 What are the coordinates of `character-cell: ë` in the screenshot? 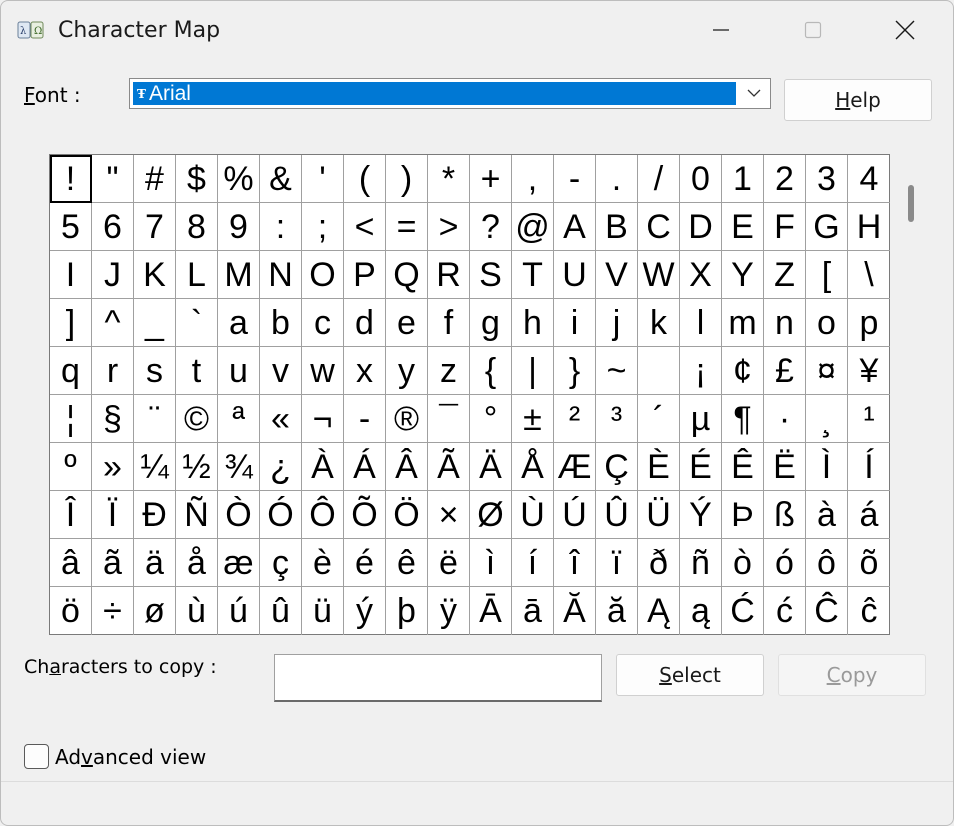 It's located at (449, 563).